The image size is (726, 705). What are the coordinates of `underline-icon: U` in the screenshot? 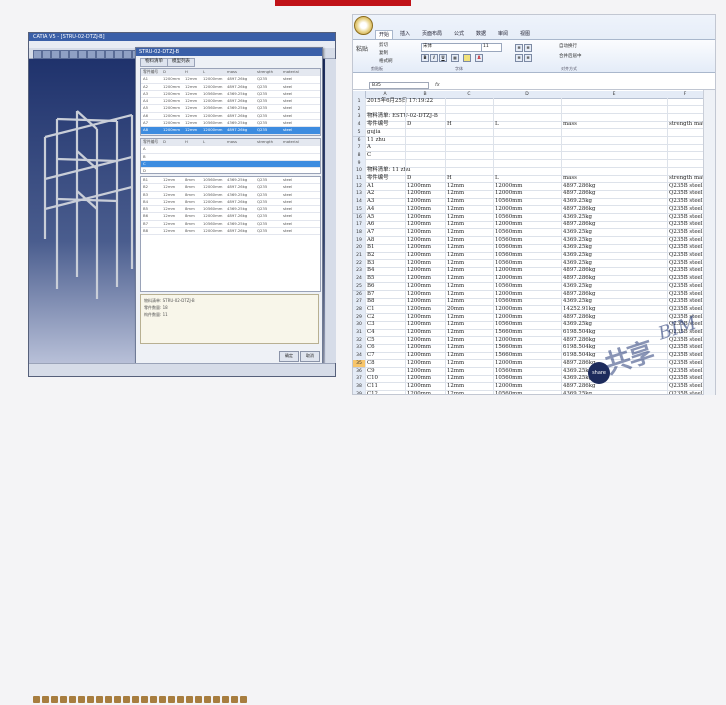 It's located at (443, 58).